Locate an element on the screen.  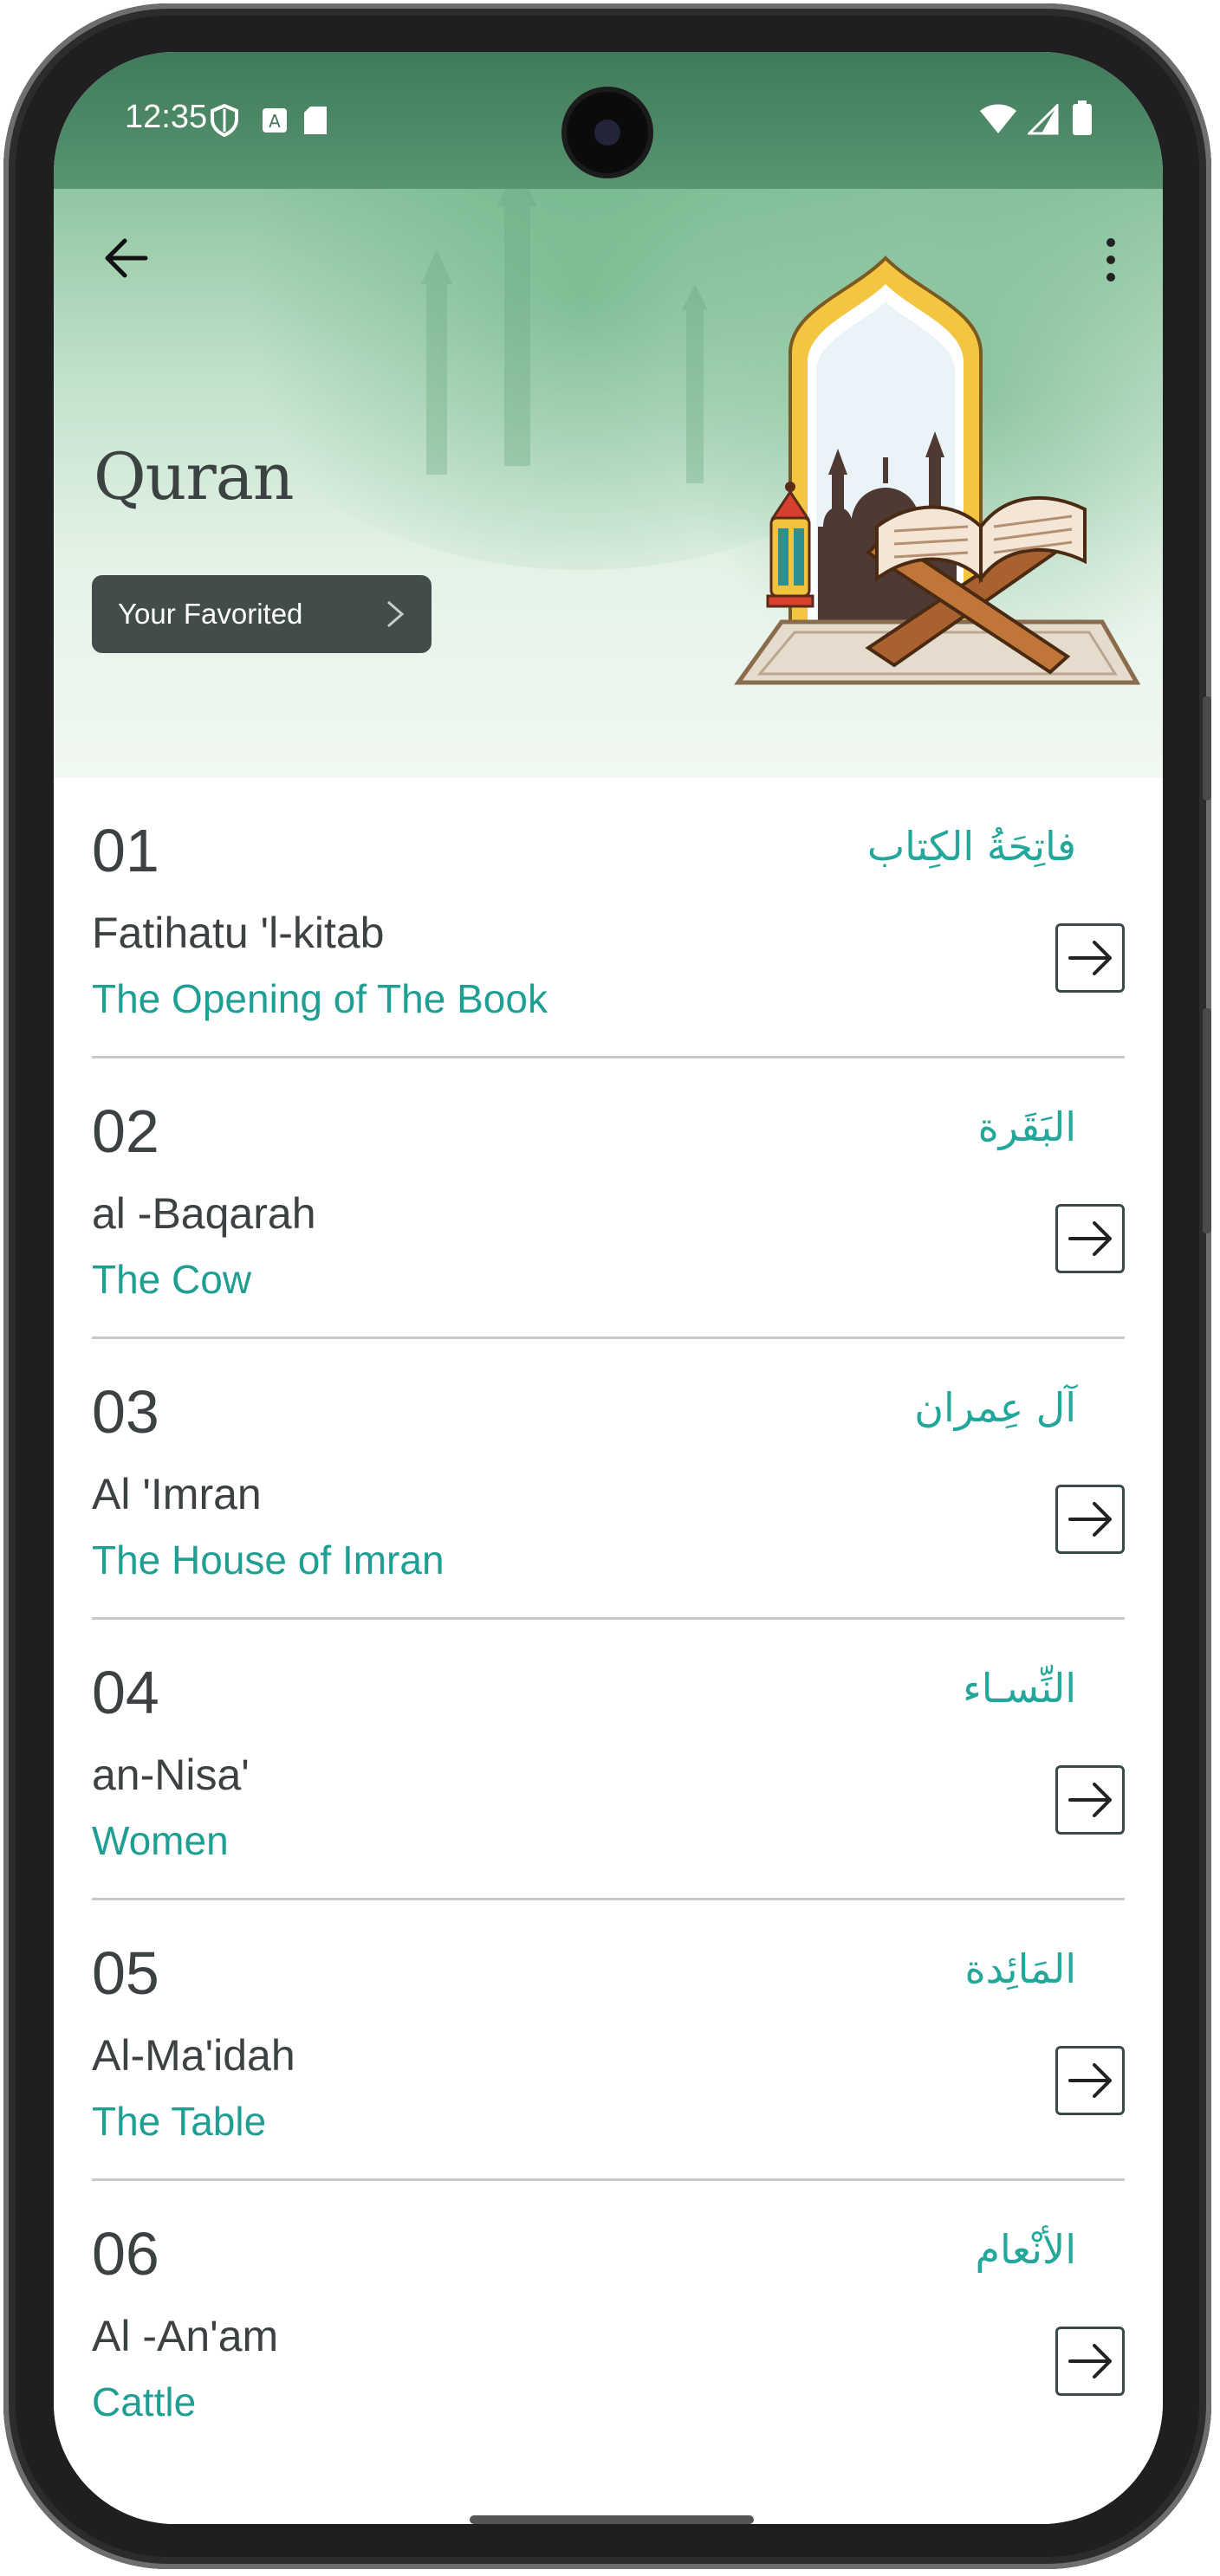
surah-translation: The Opening of The Book is located at coordinates (320, 998).